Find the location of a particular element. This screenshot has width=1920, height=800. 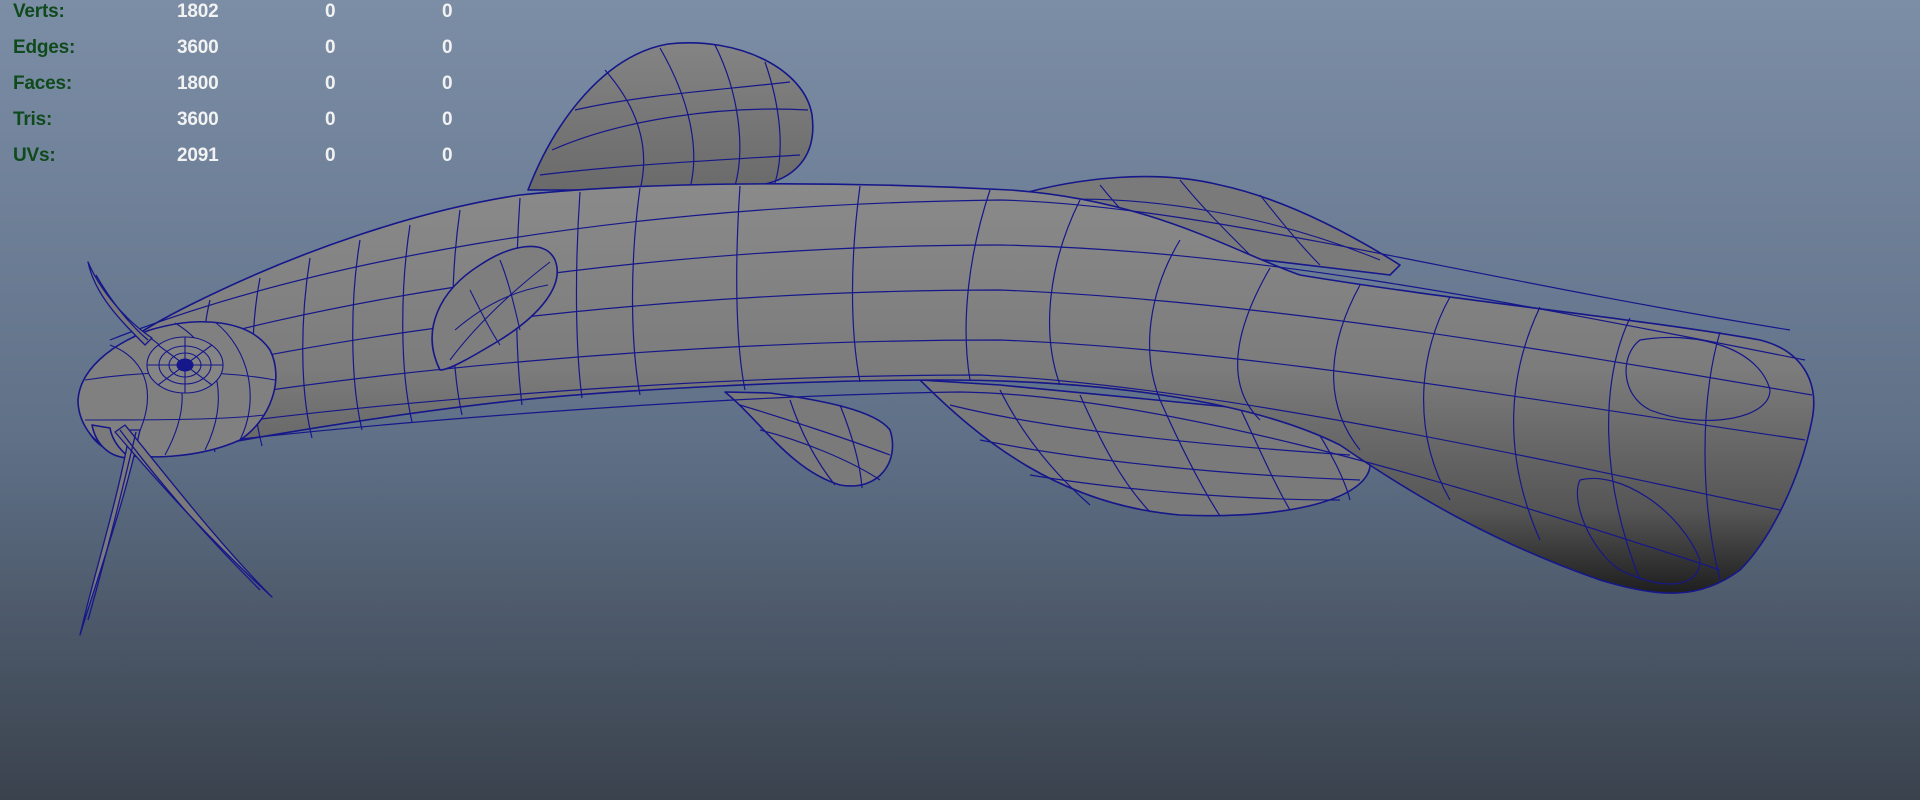

hud-label: UVs: is located at coordinates (34, 155).